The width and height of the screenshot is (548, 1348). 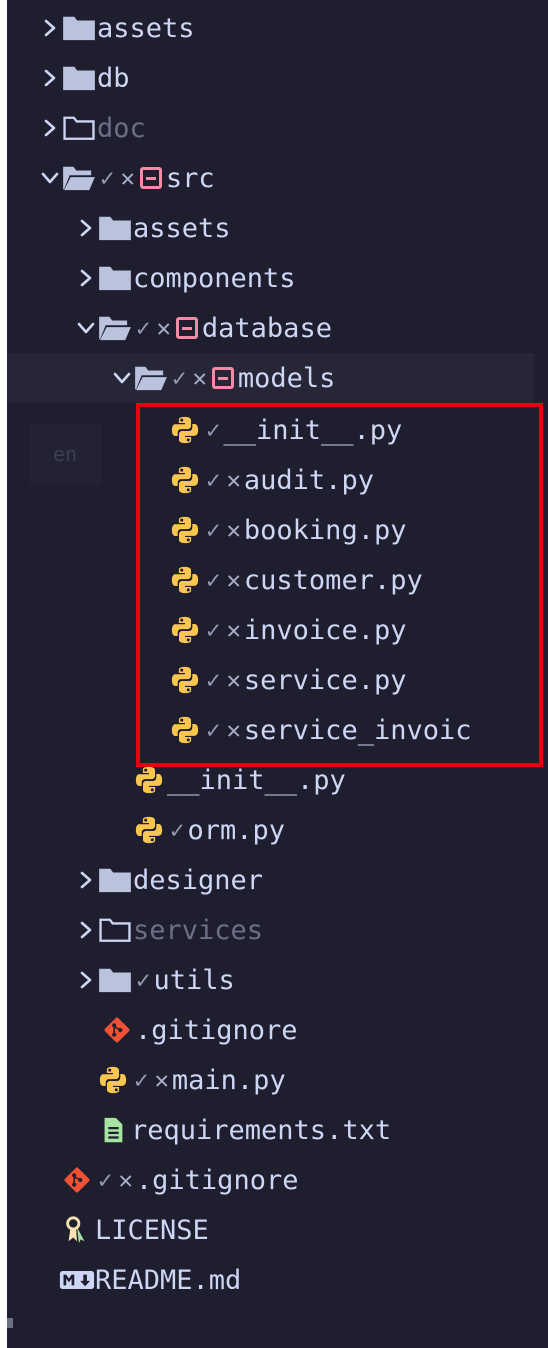 What do you see at coordinates (190, 178) in the screenshot?
I see `tree-item-label: src` at bounding box center [190, 178].